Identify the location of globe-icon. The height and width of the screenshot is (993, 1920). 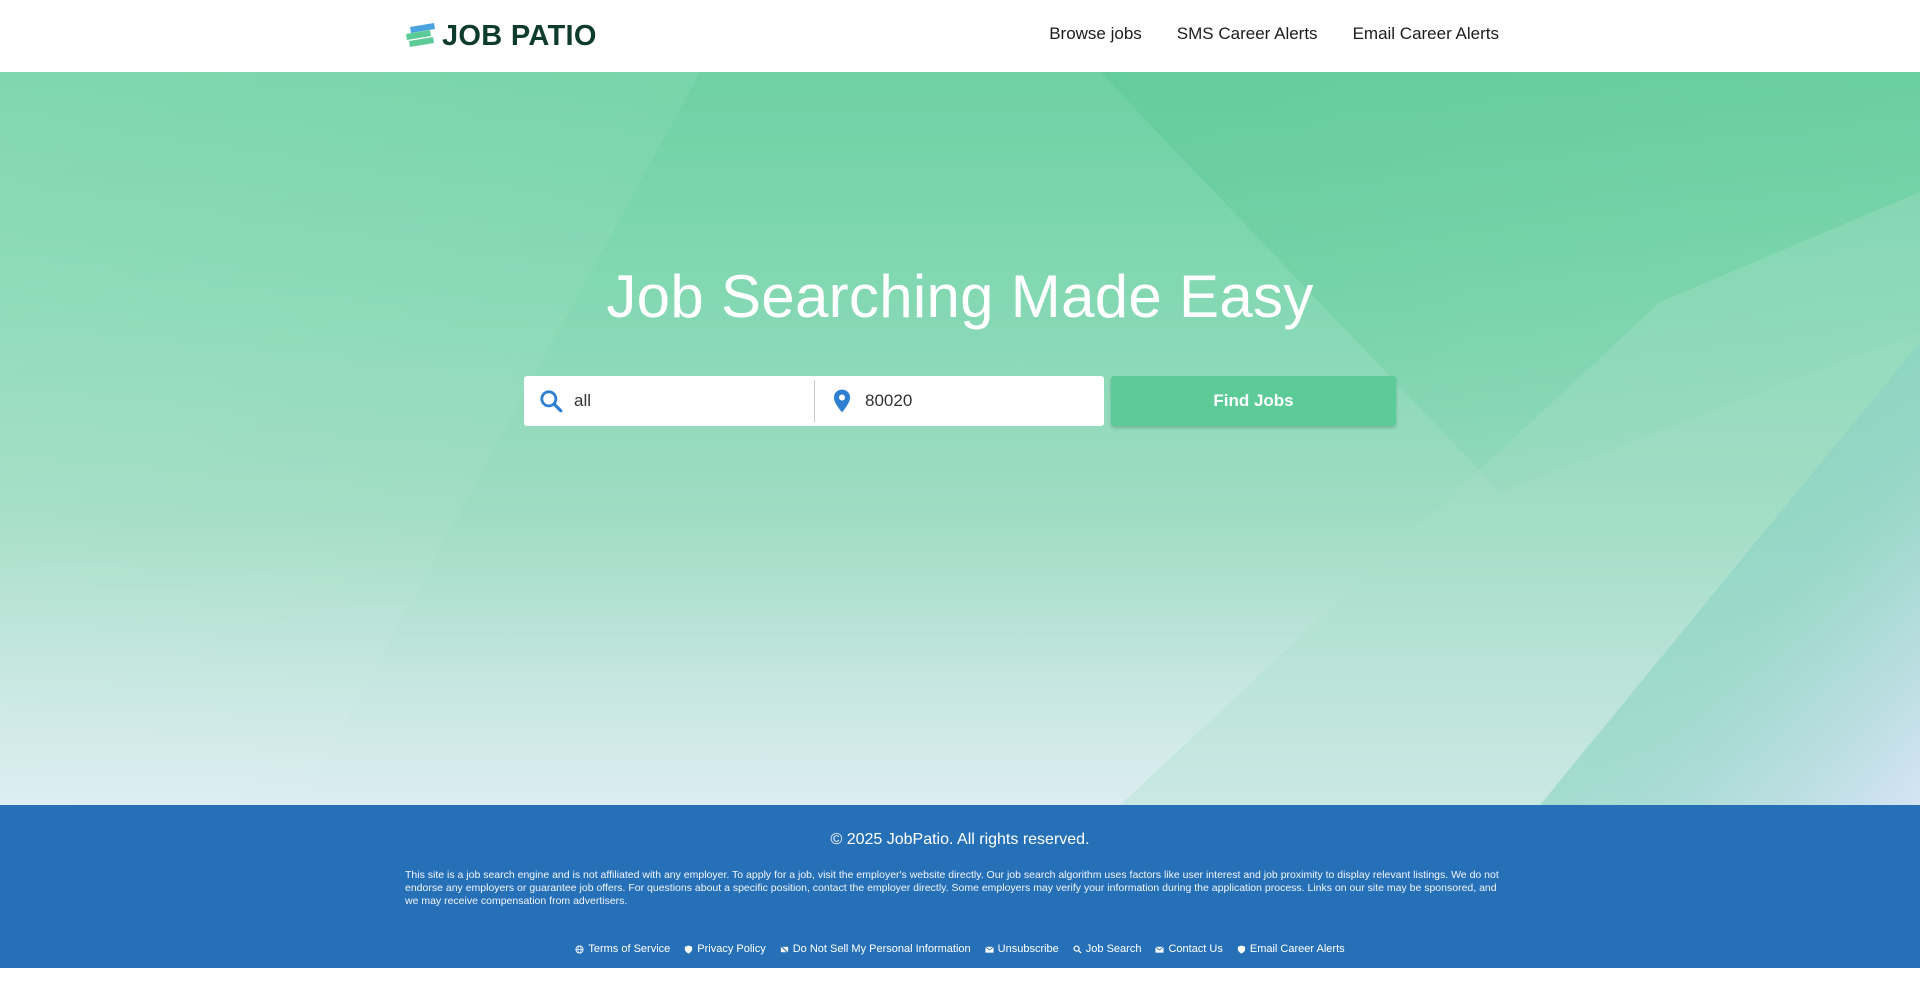
(579, 949).